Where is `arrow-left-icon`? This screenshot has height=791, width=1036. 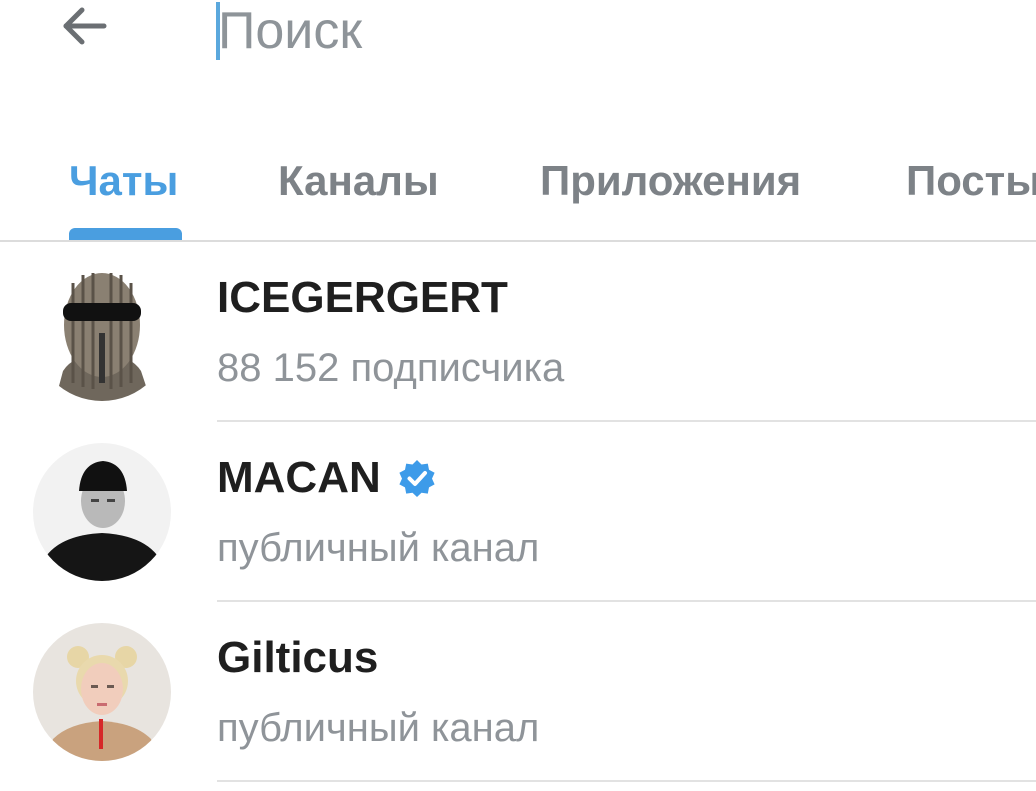
arrow-left-icon is located at coordinates (85, 26).